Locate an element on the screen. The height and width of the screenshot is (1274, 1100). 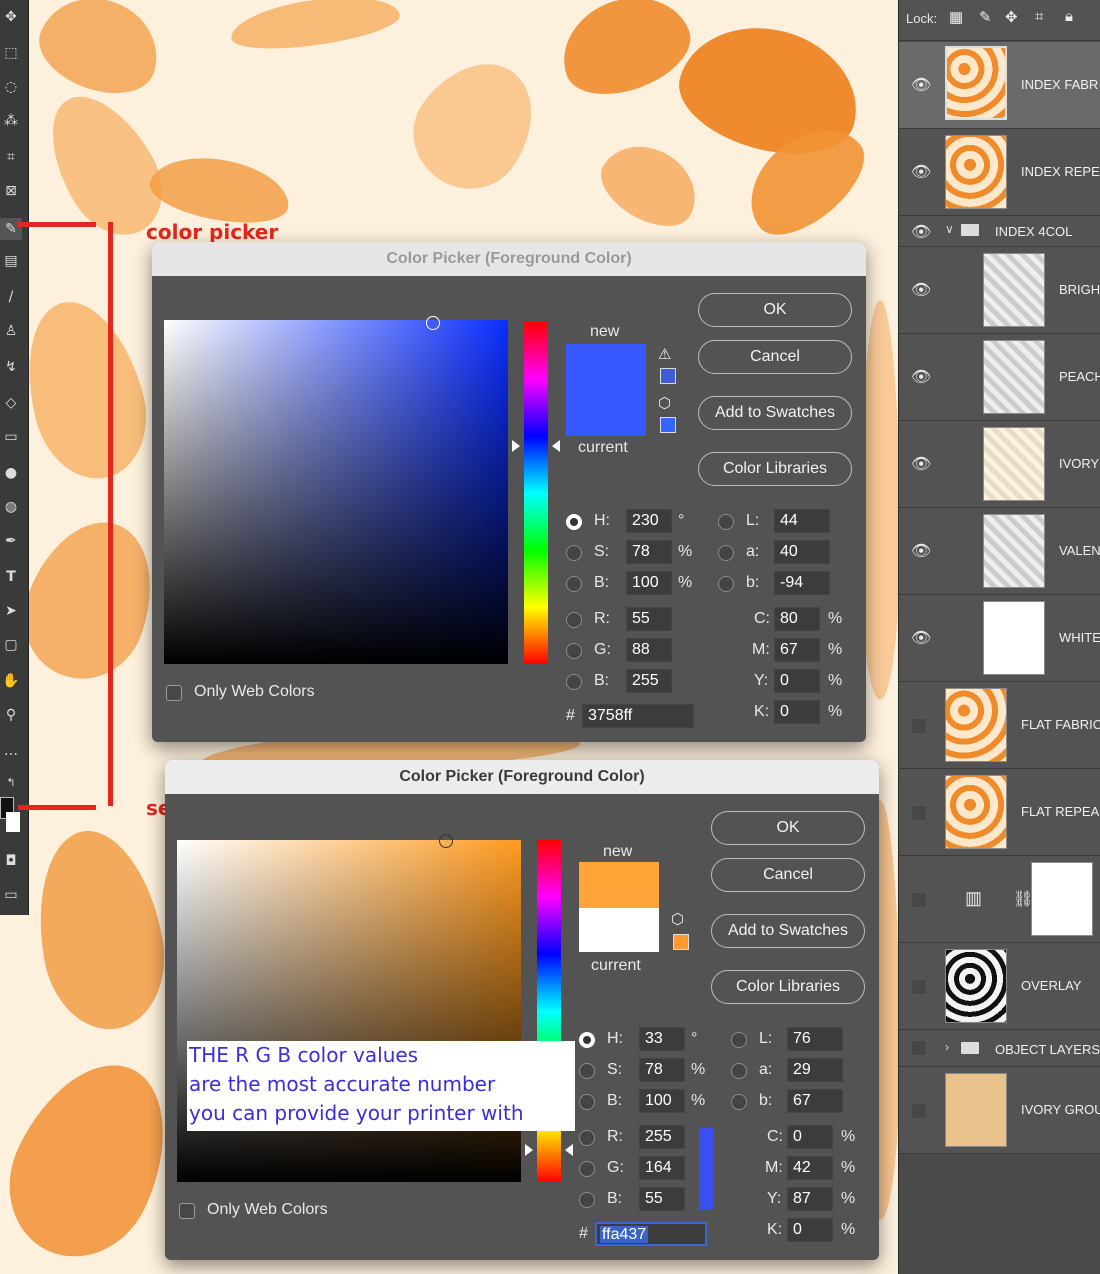
adjustment-layer-row: ▥ ⛓︎ is located at coordinates (999, 899).